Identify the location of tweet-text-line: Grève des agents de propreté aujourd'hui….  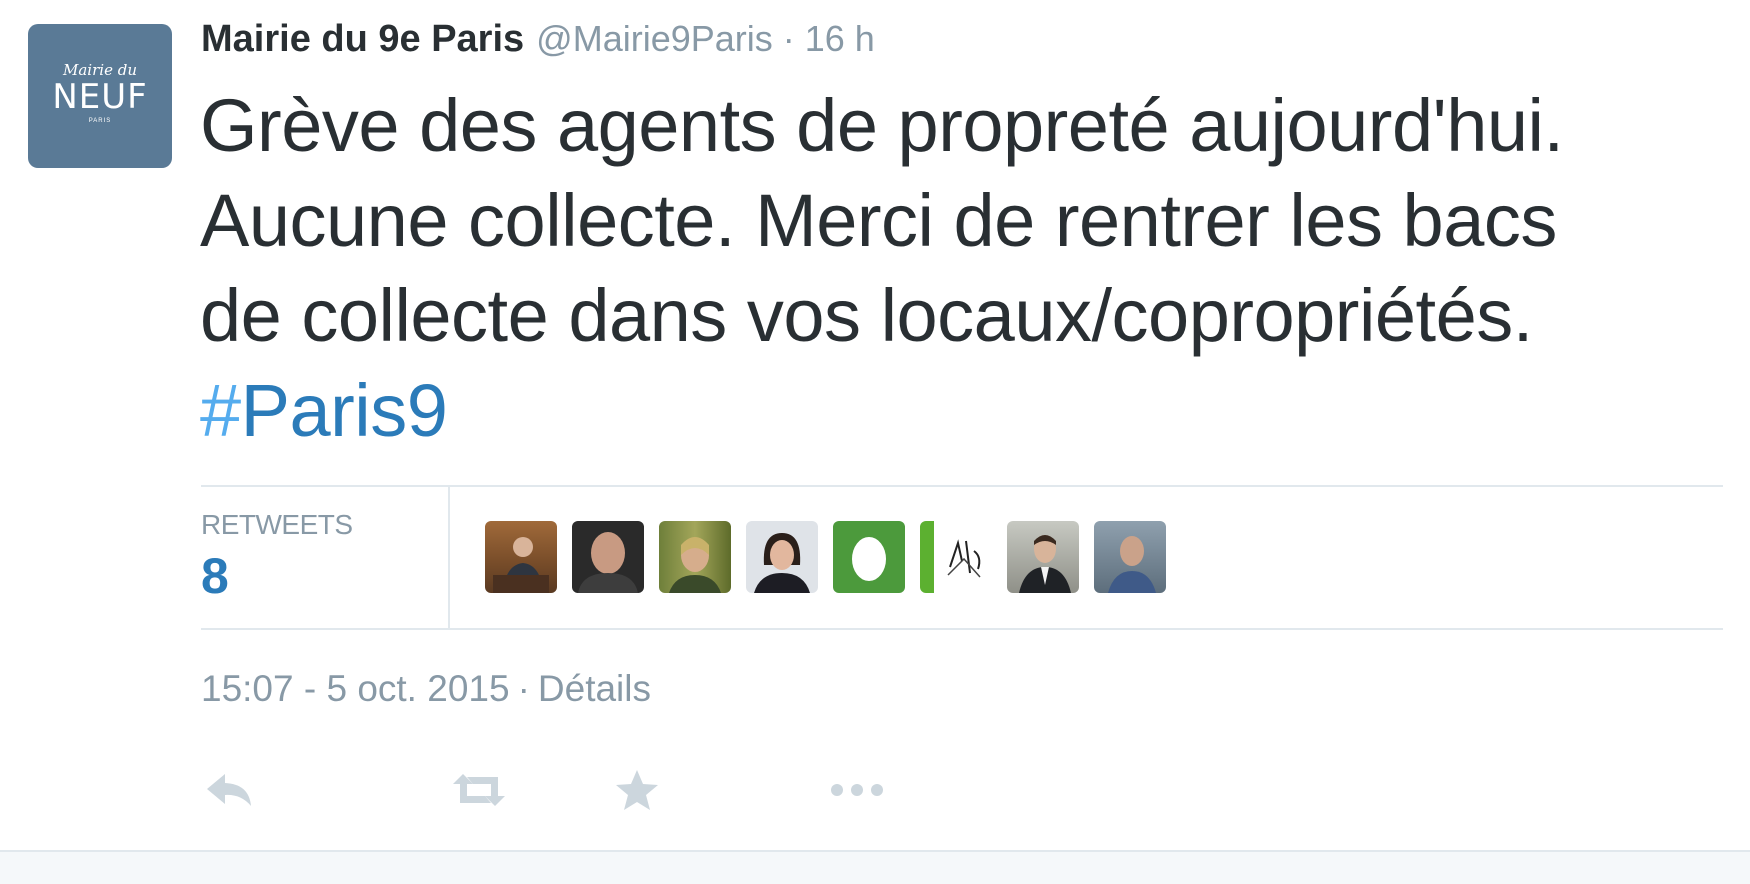
(882, 125).